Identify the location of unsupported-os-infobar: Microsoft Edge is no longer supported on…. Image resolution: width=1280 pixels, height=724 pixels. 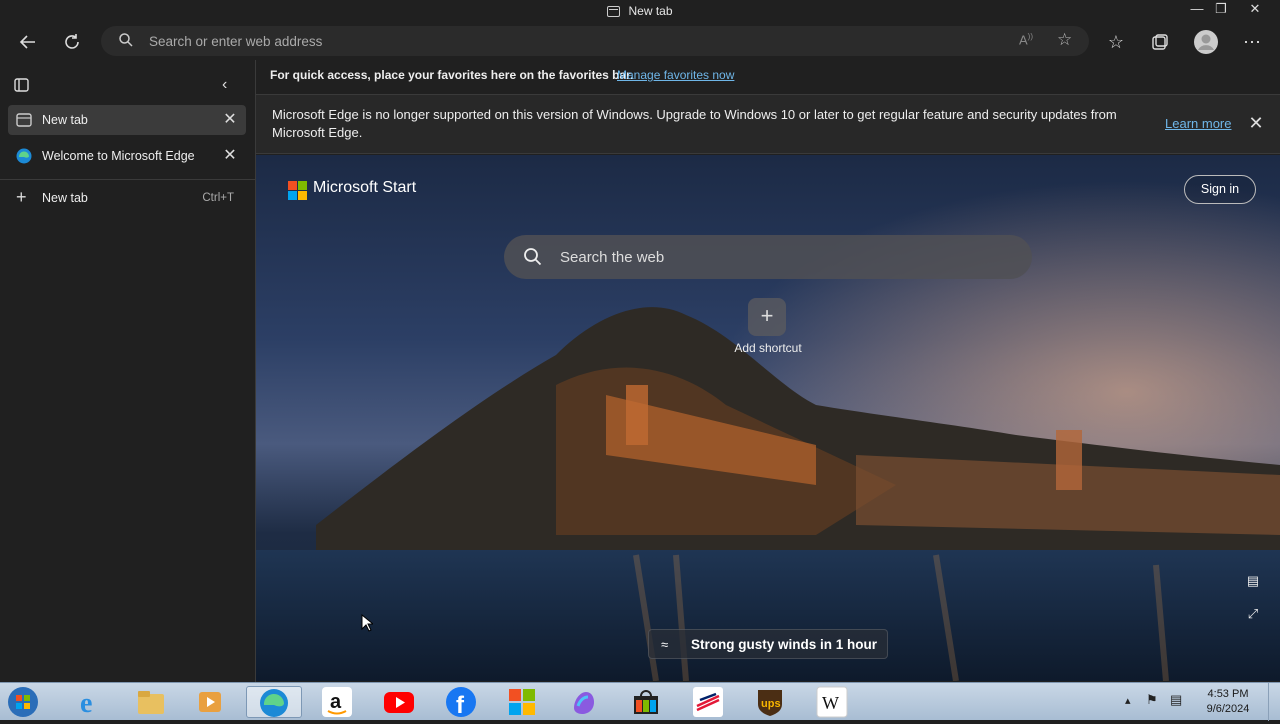
(768, 124).